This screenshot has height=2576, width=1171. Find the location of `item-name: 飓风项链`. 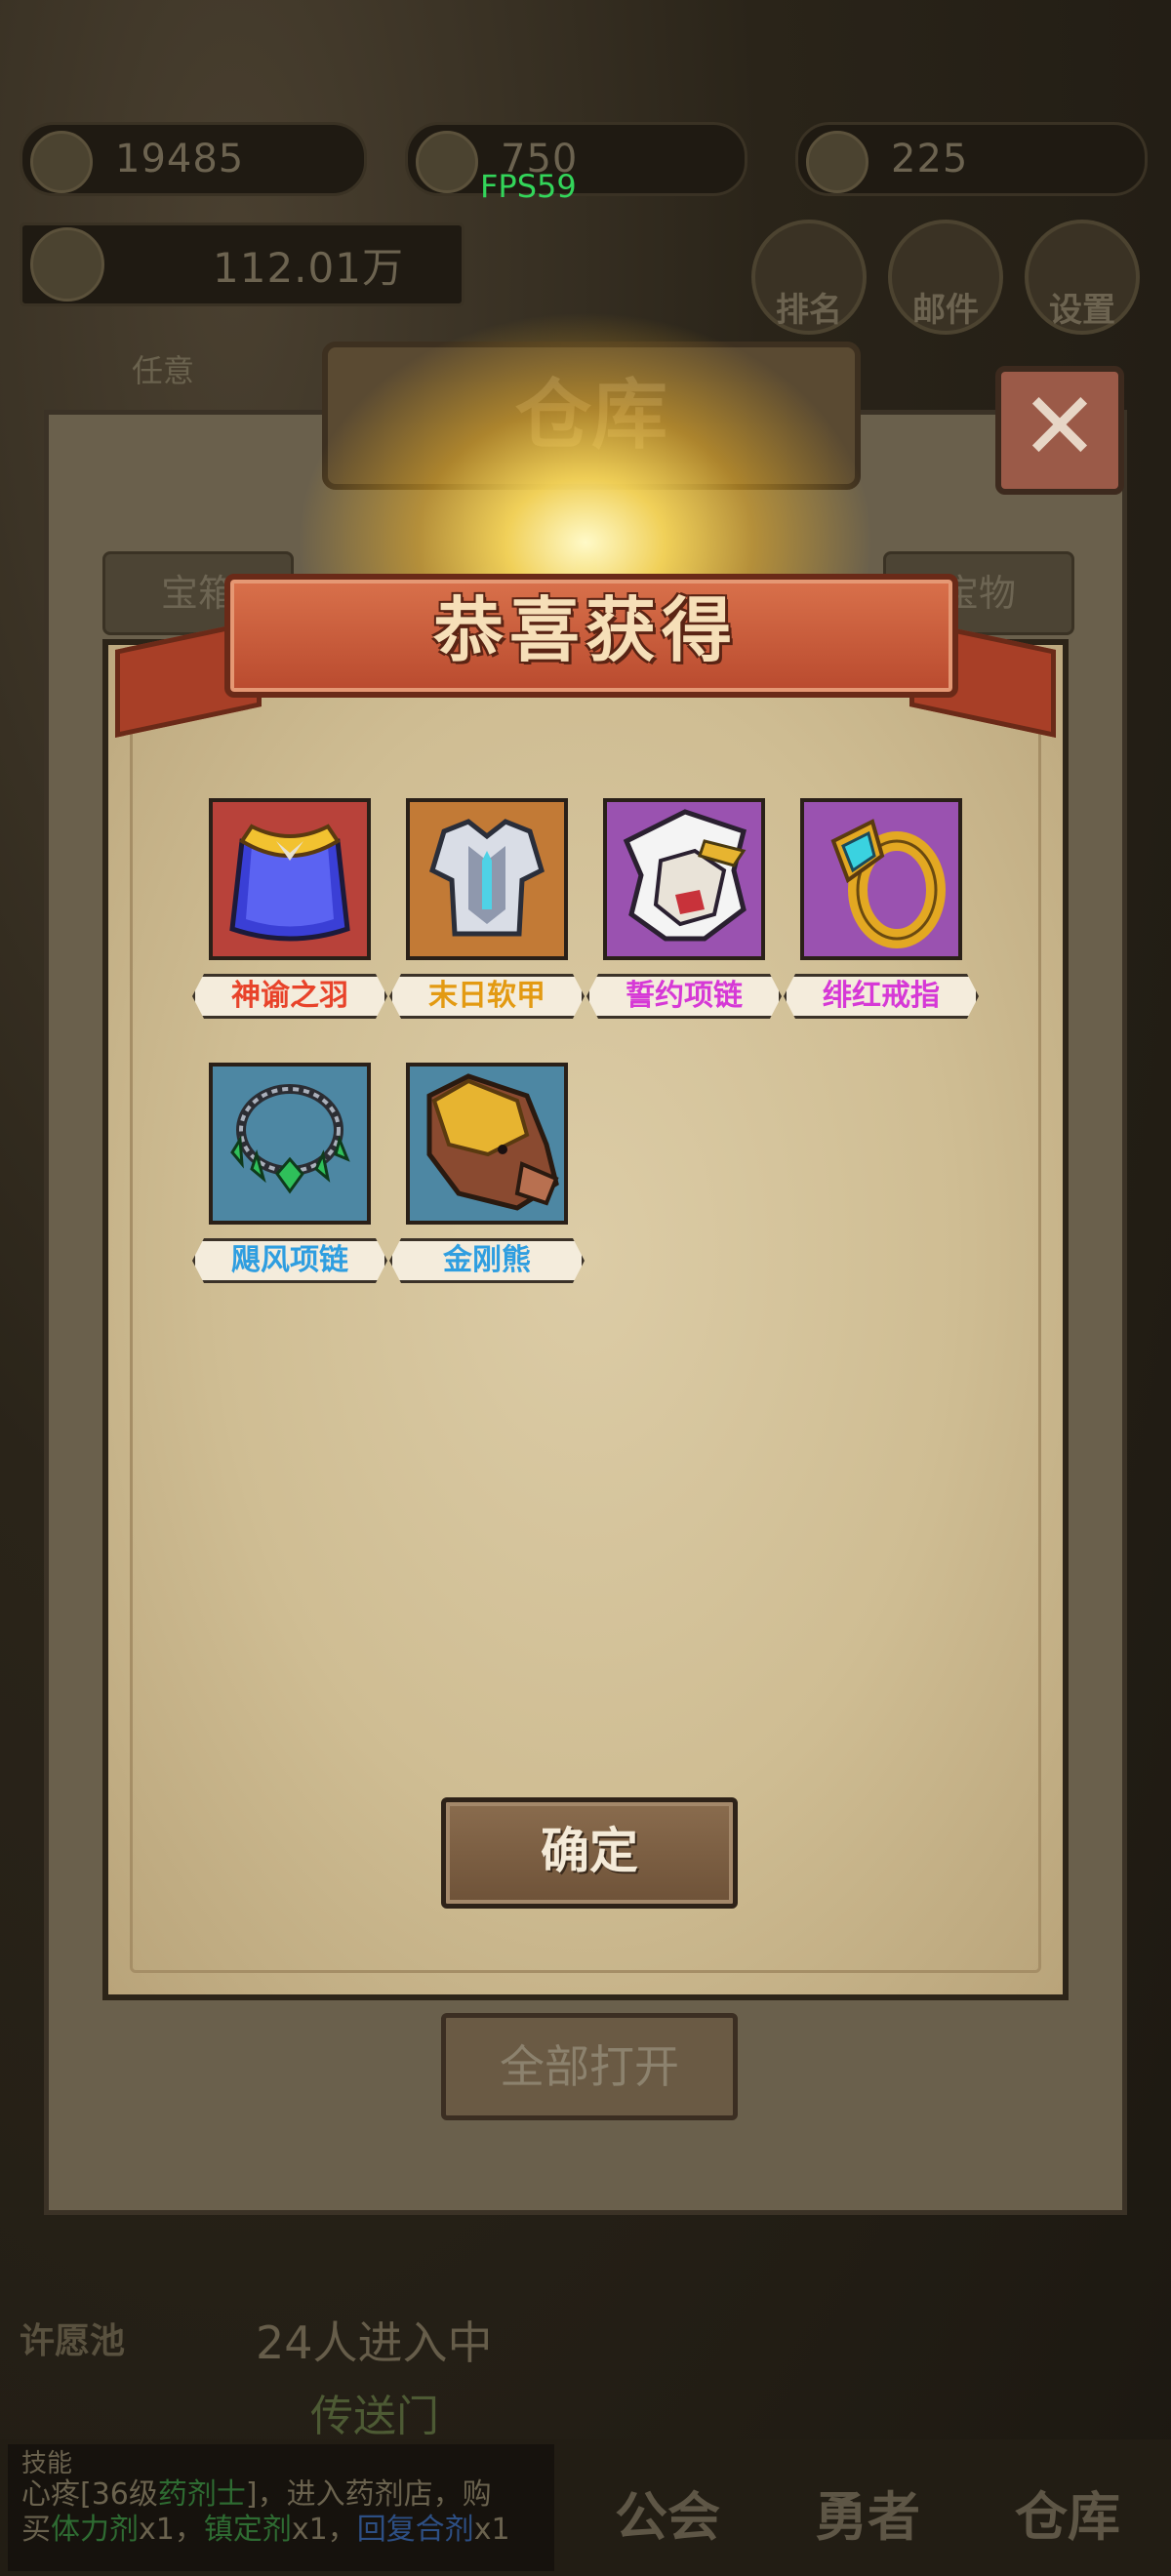

item-name: 飓风项链 is located at coordinates (289, 1260).